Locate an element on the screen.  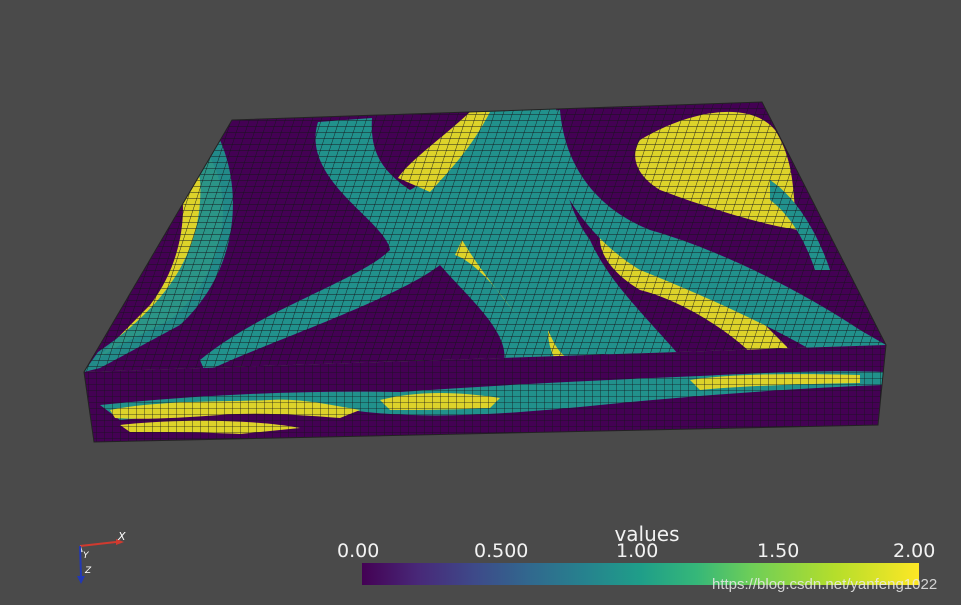
x-axis-arrow is located at coordinates (98, 544).